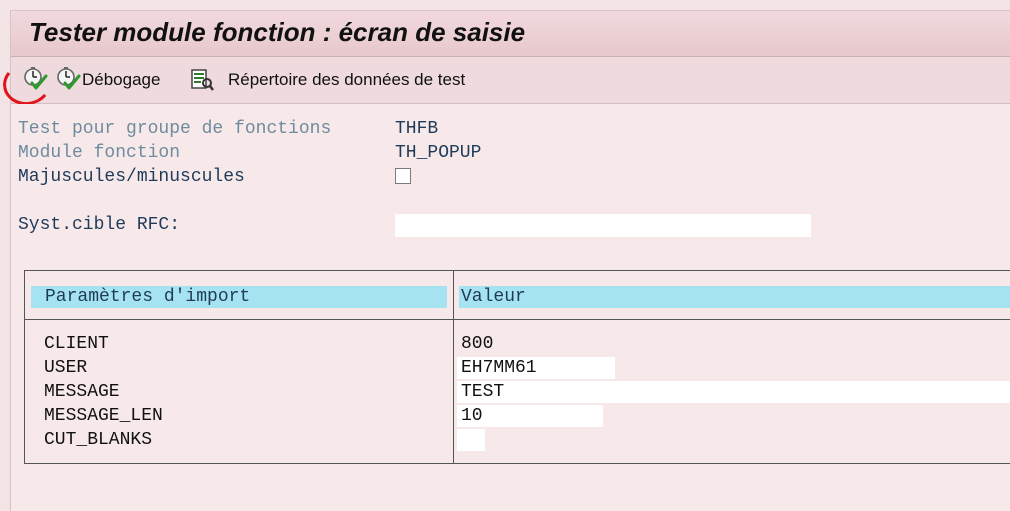 The width and height of the screenshot is (1010, 511). What do you see at coordinates (35, 79) in the screenshot?
I see `execute-clock-check-icon` at bounding box center [35, 79].